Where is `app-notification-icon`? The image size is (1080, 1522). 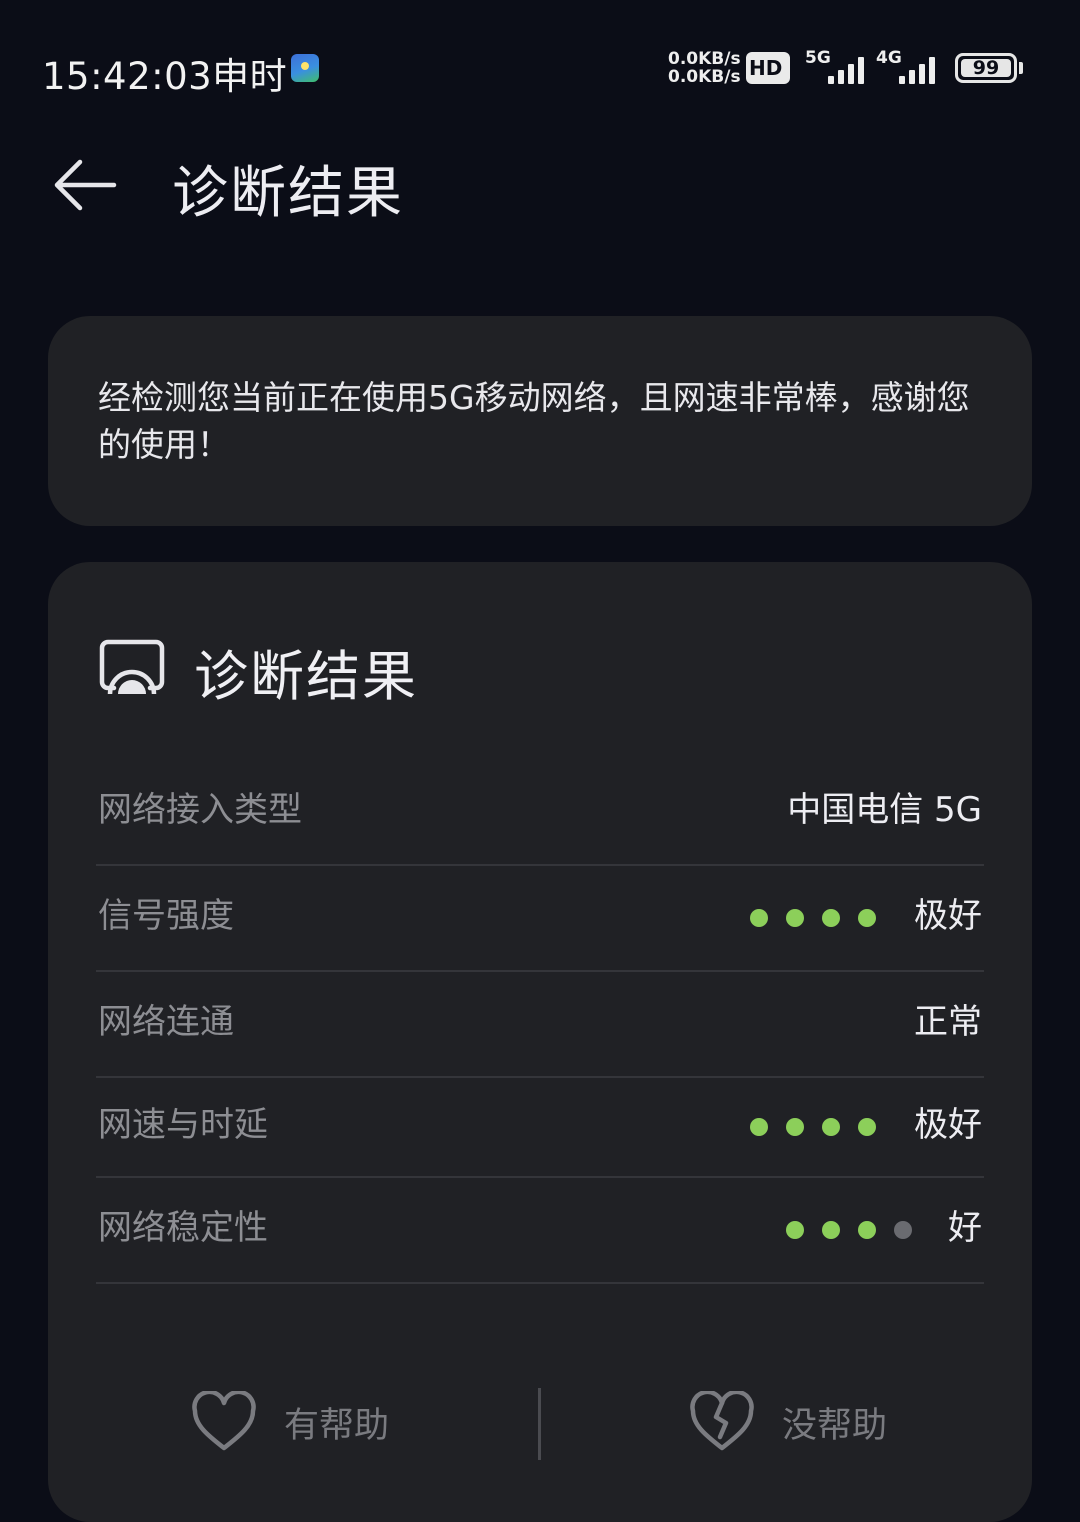
app-notification-icon is located at coordinates (305, 68).